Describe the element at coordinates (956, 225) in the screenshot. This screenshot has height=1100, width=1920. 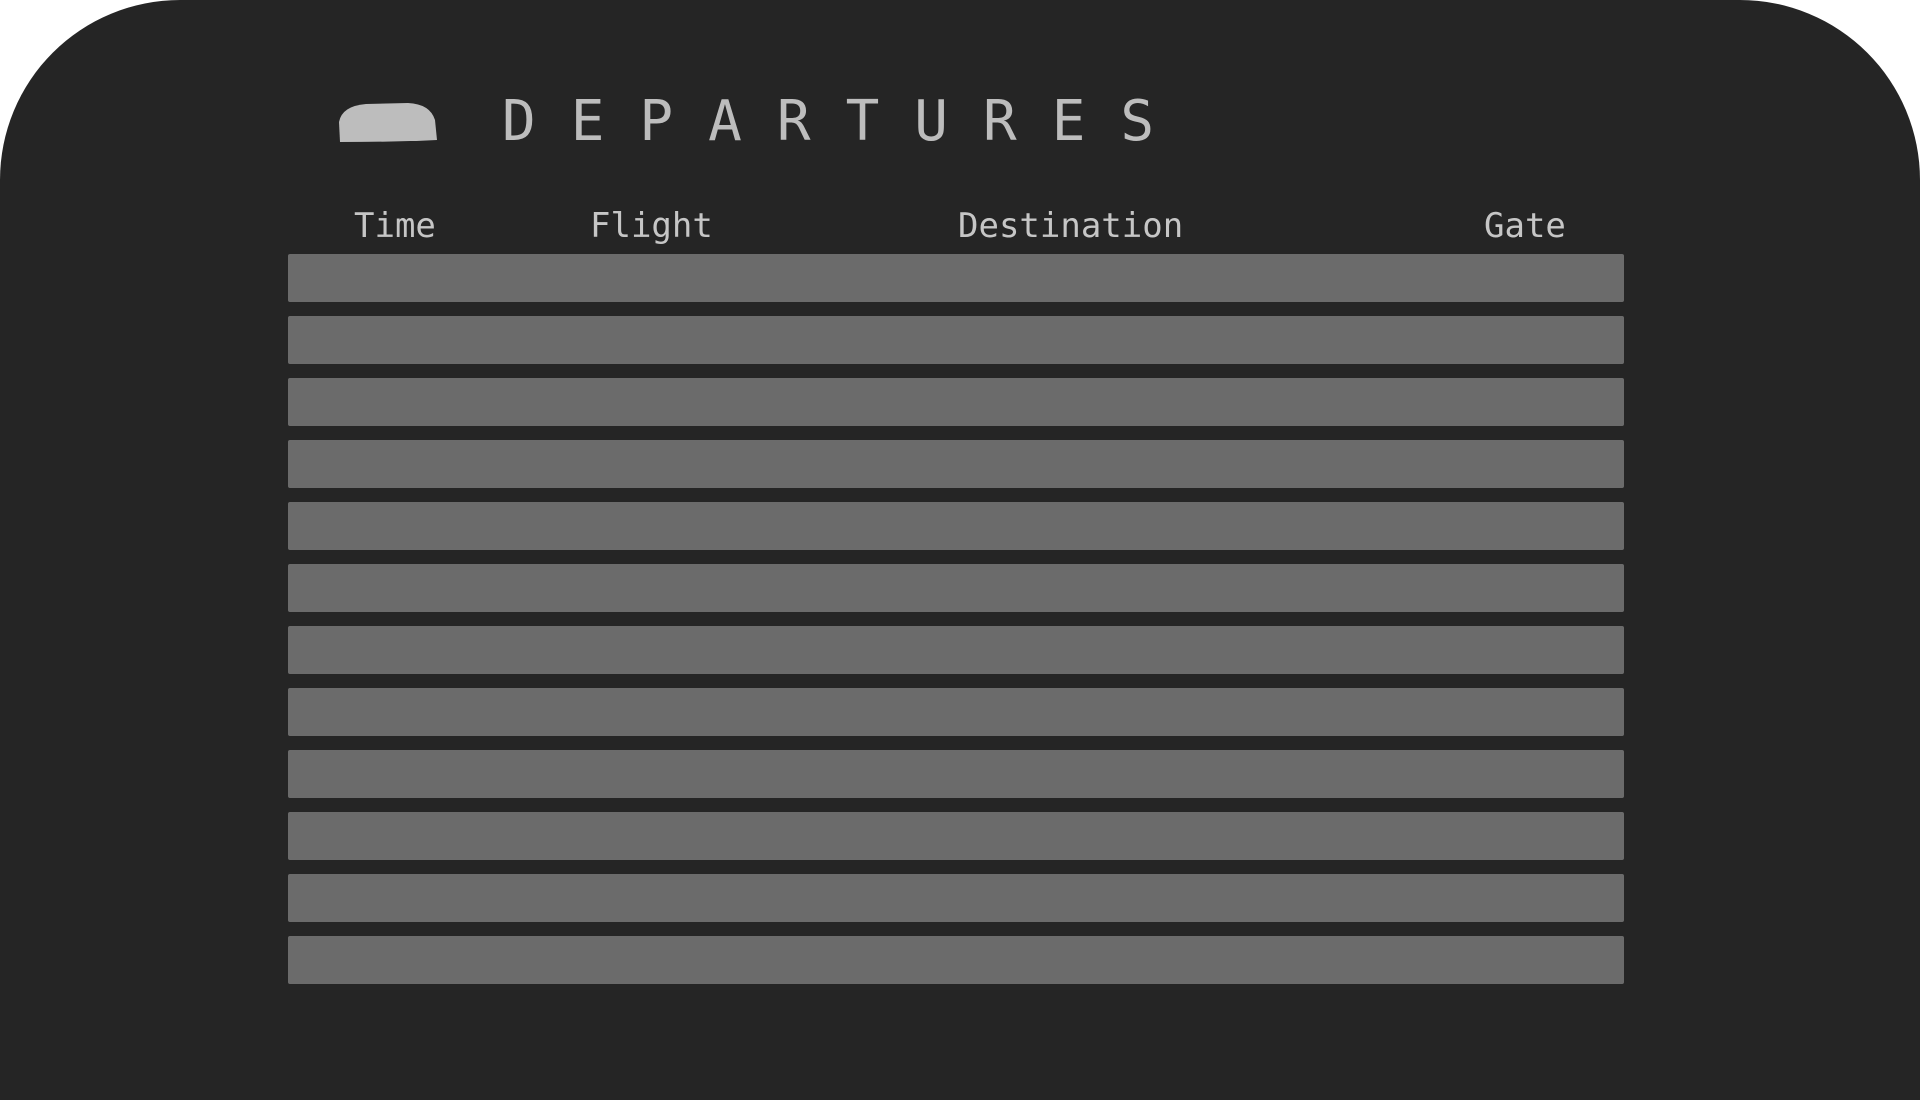
I see `column-headers: Time Flight Destination Gate` at that location.